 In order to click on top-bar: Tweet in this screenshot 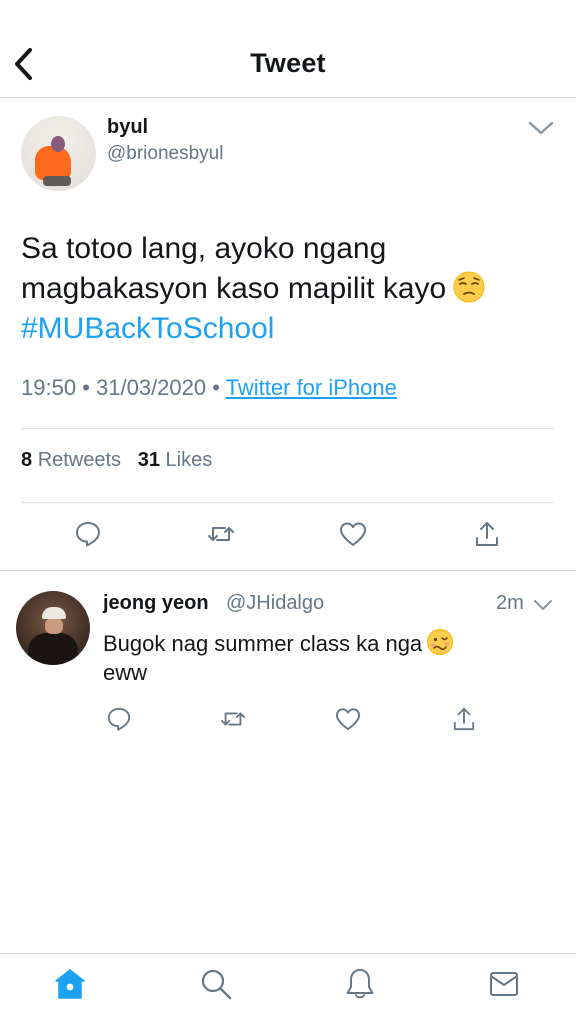, I will do `click(288, 49)`.